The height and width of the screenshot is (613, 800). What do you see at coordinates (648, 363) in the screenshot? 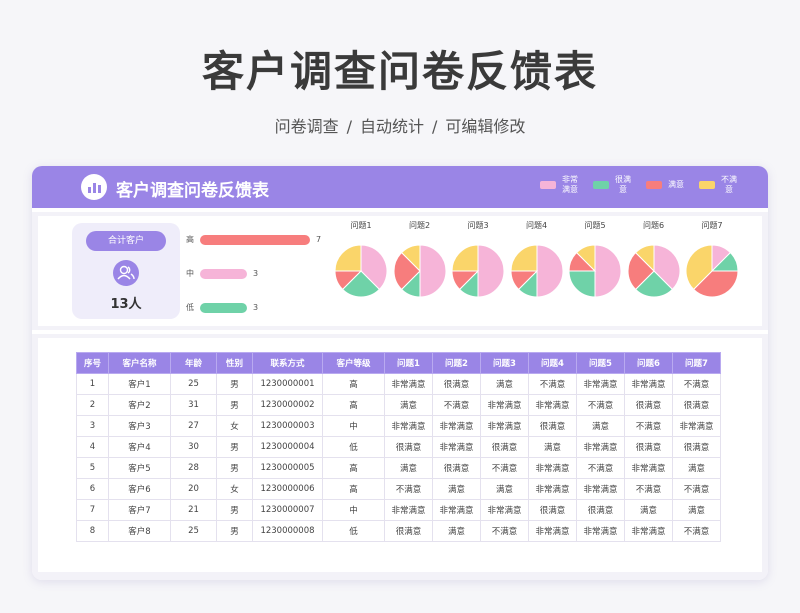
I see `table-header-cell: 问题6` at bounding box center [648, 363].